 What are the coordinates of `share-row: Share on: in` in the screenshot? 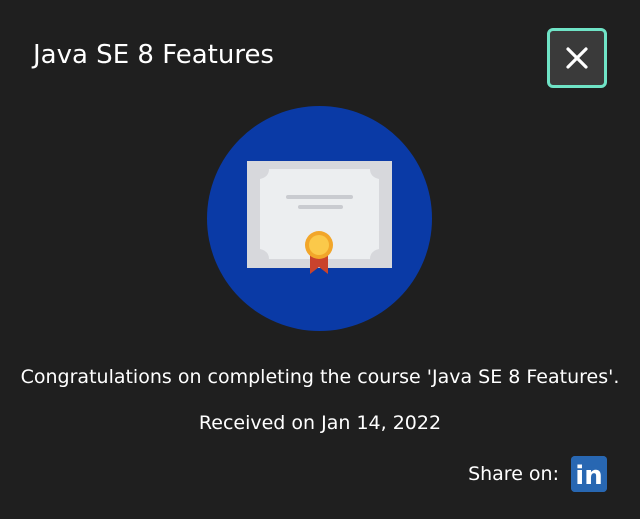 It's located at (537, 474).